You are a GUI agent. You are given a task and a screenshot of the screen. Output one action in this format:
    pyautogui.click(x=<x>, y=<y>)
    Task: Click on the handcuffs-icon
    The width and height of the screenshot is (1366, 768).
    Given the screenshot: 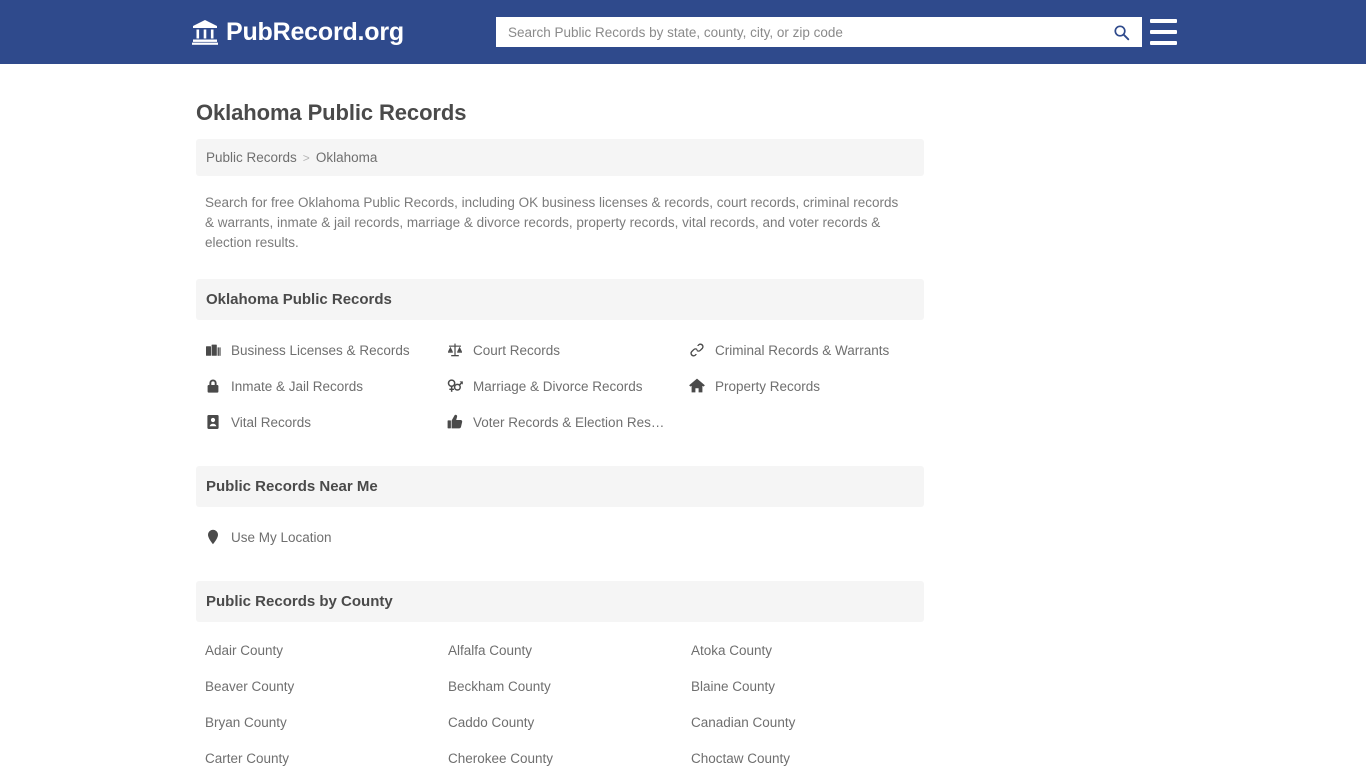 What is the action you would take?
    pyautogui.click(x=697, y=350)
    